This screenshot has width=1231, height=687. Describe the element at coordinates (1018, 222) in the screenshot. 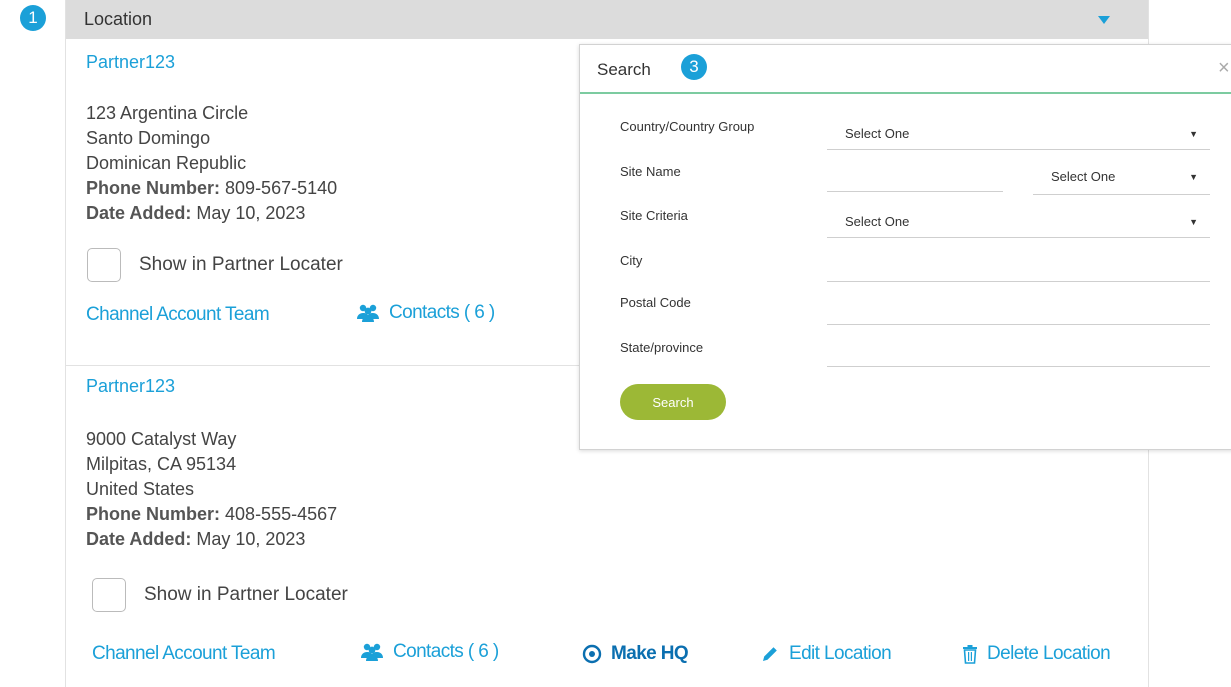

I see `site-criteria-select: Select One ▼` at that location.